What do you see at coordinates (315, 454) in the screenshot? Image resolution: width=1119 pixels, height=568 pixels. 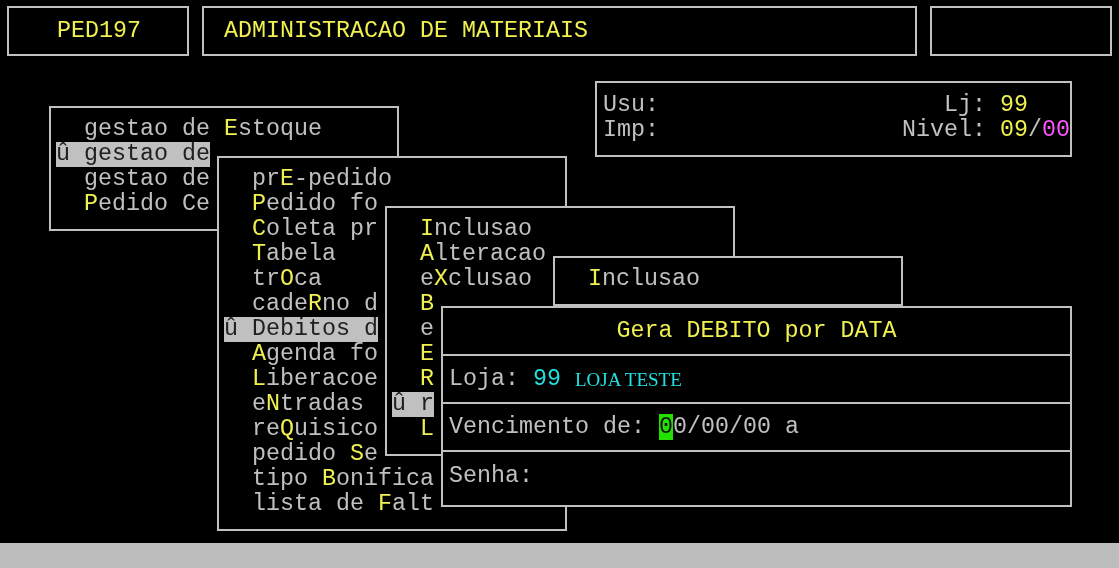 I see `menu-item: pedido Se` at bounding box center [315, 454].